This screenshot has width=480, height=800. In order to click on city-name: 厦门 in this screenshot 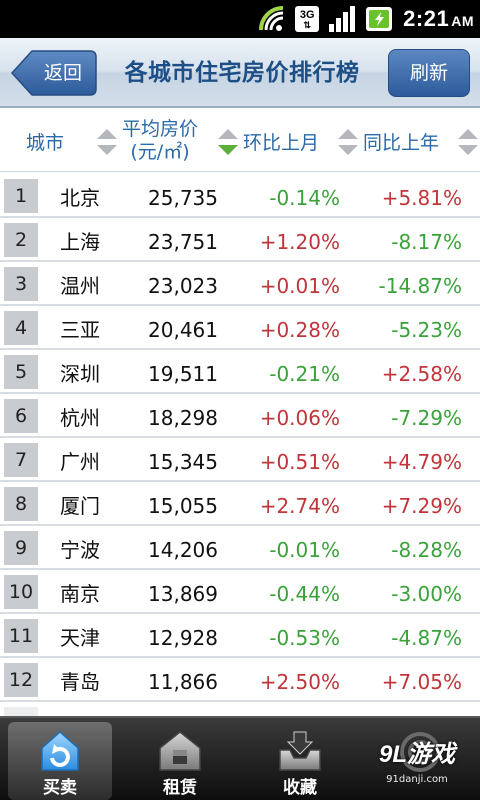, I will do `click(80, 506)`.